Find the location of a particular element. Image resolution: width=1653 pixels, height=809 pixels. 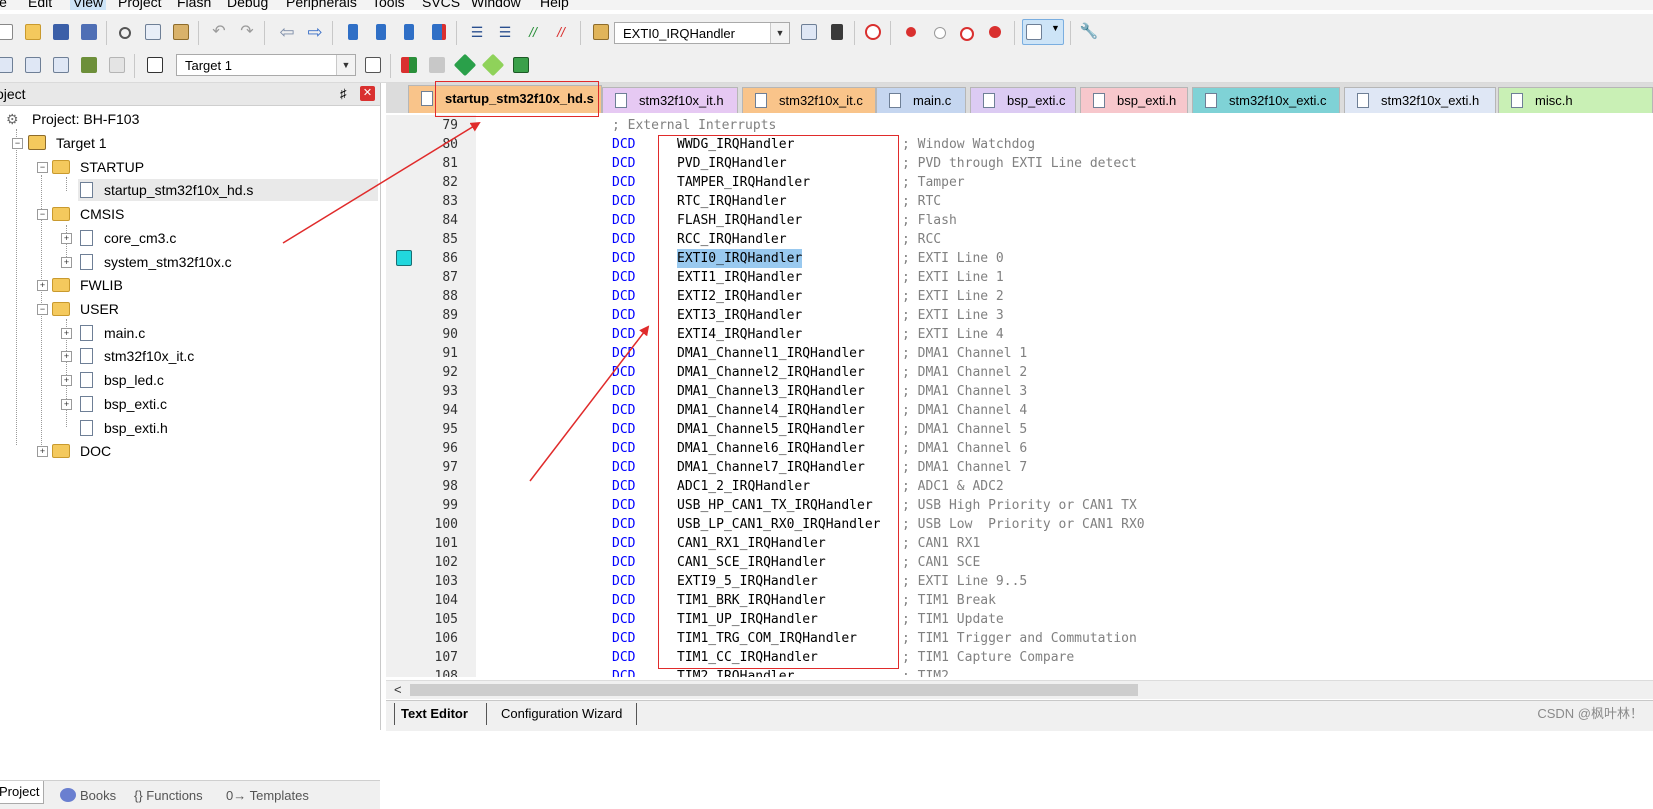

file-extensions-icon is located at coordinates (437, 65).